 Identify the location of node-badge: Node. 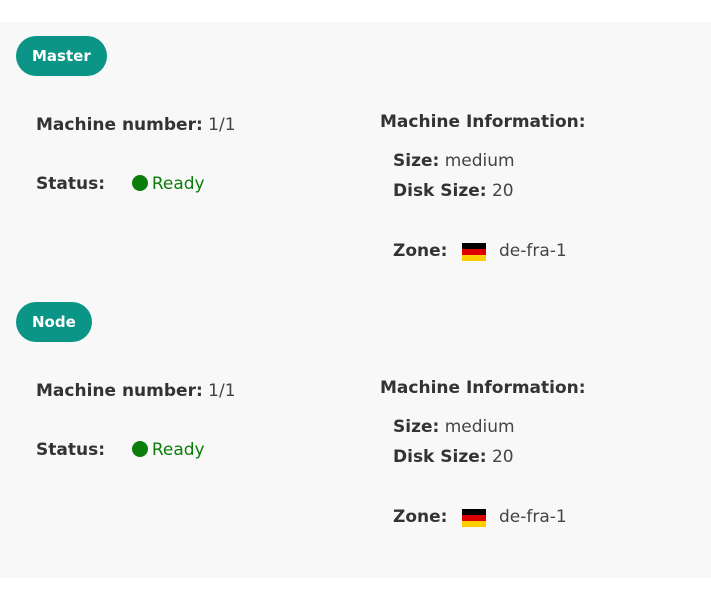
(54, 322).